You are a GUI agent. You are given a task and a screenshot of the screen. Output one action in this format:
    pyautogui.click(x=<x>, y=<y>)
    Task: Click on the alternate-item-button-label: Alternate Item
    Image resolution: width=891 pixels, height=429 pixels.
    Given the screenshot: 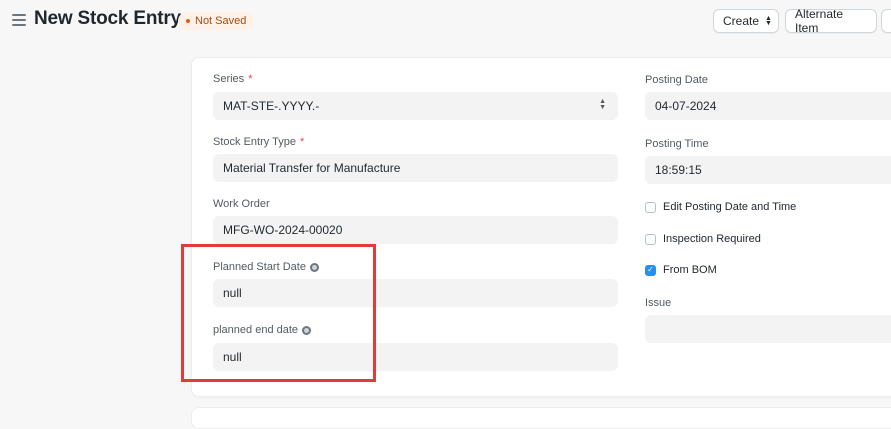 What is the action you would take?
    pyautogui.click(x=819, y=21)
    